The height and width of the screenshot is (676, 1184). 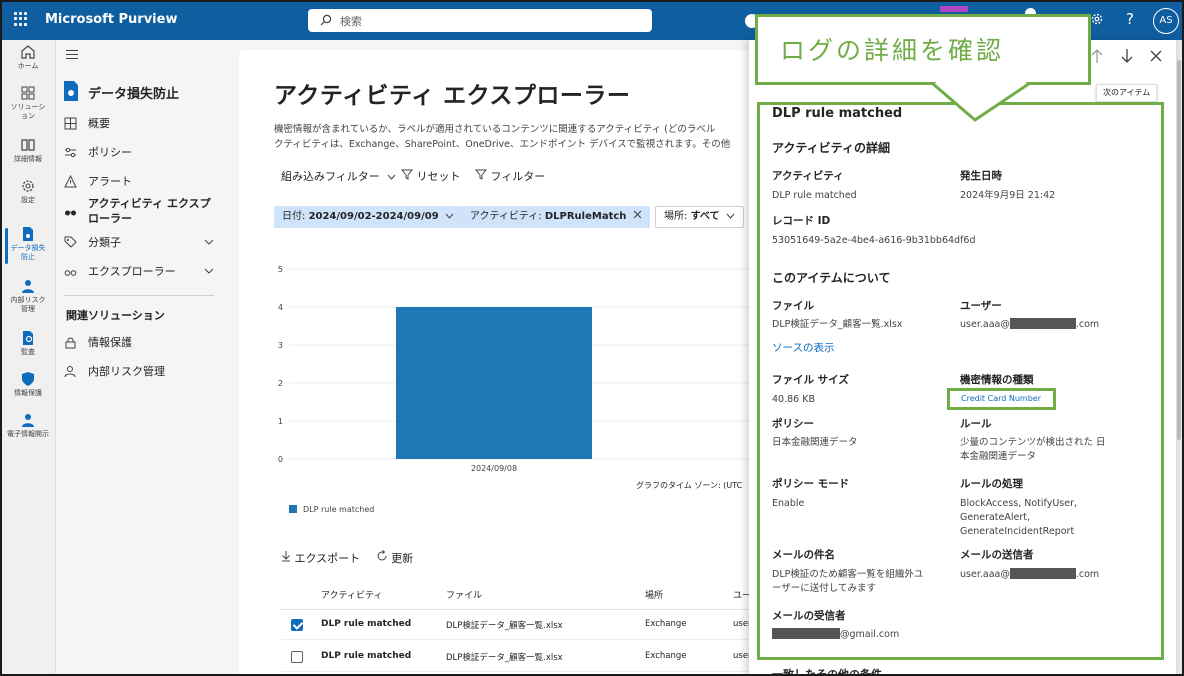 What do you see at coordinates (1179, 250) in the screenshot?
I see `scrollbar-thumb` at bounding box center [1179, 250].